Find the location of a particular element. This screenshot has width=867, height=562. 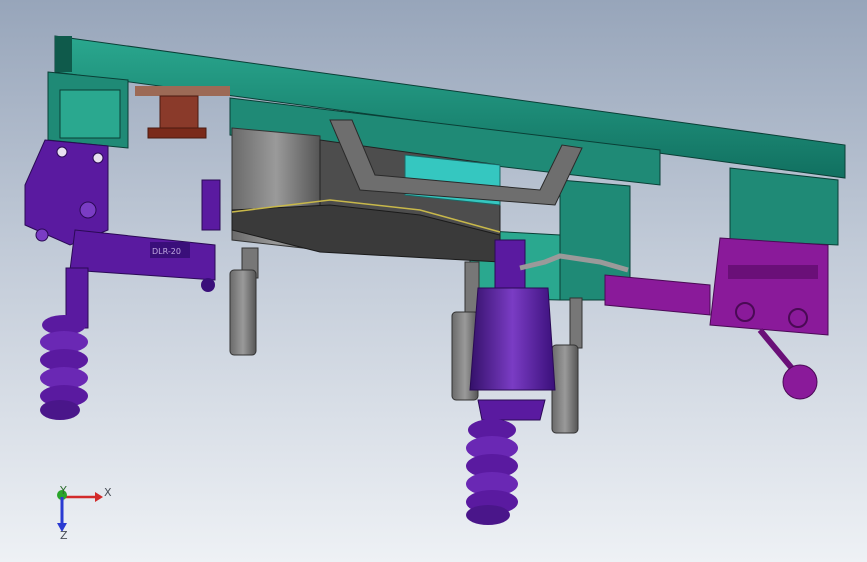

x-axis-label: X is located at coordinates (108, 492).